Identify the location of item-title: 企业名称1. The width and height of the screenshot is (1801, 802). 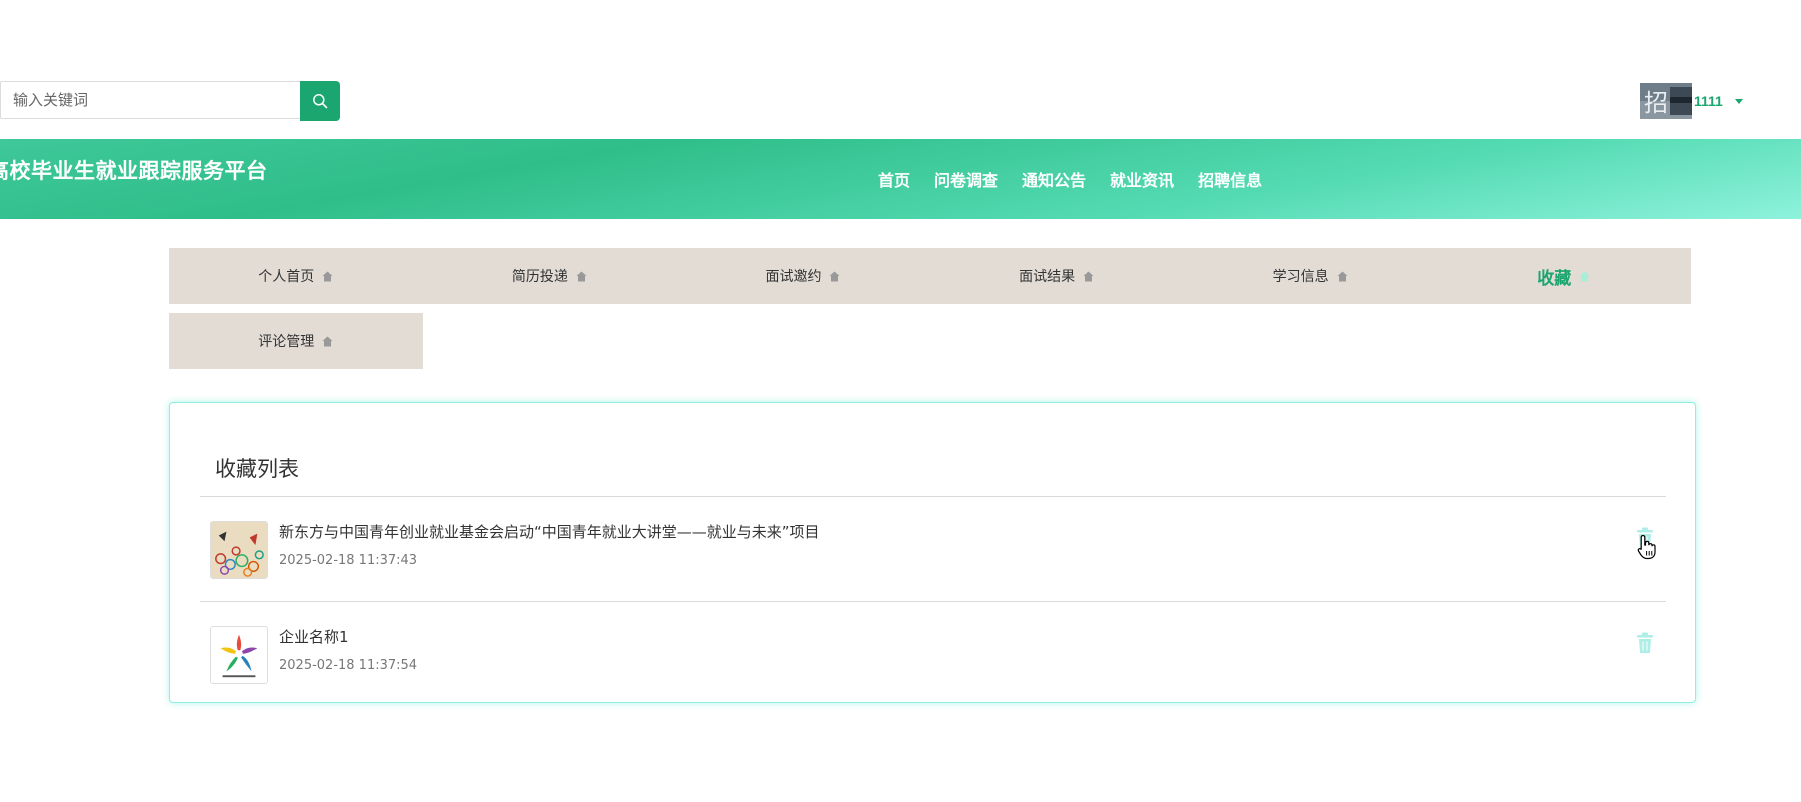
(314, 636).